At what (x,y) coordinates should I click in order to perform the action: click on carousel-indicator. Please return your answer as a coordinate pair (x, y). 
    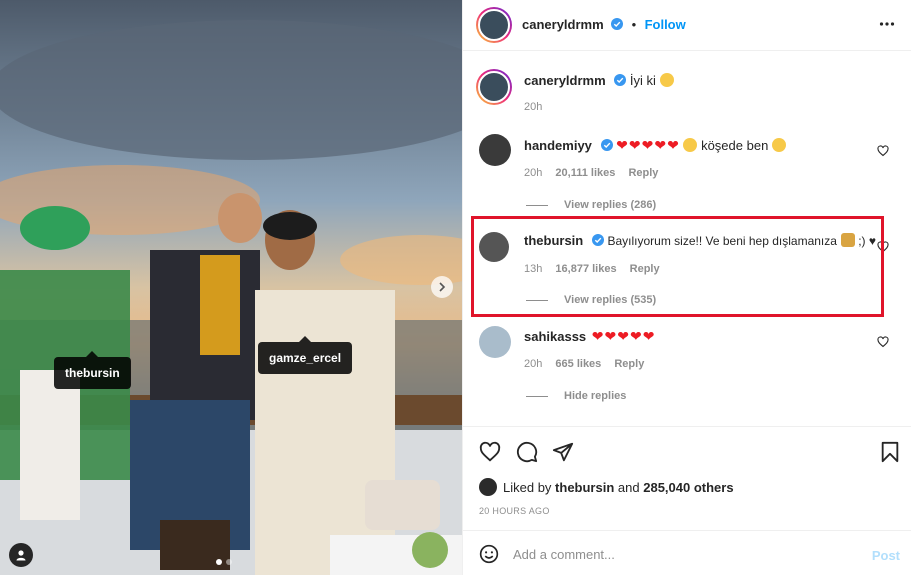
    Looking at the image, I should click on (224, 562).